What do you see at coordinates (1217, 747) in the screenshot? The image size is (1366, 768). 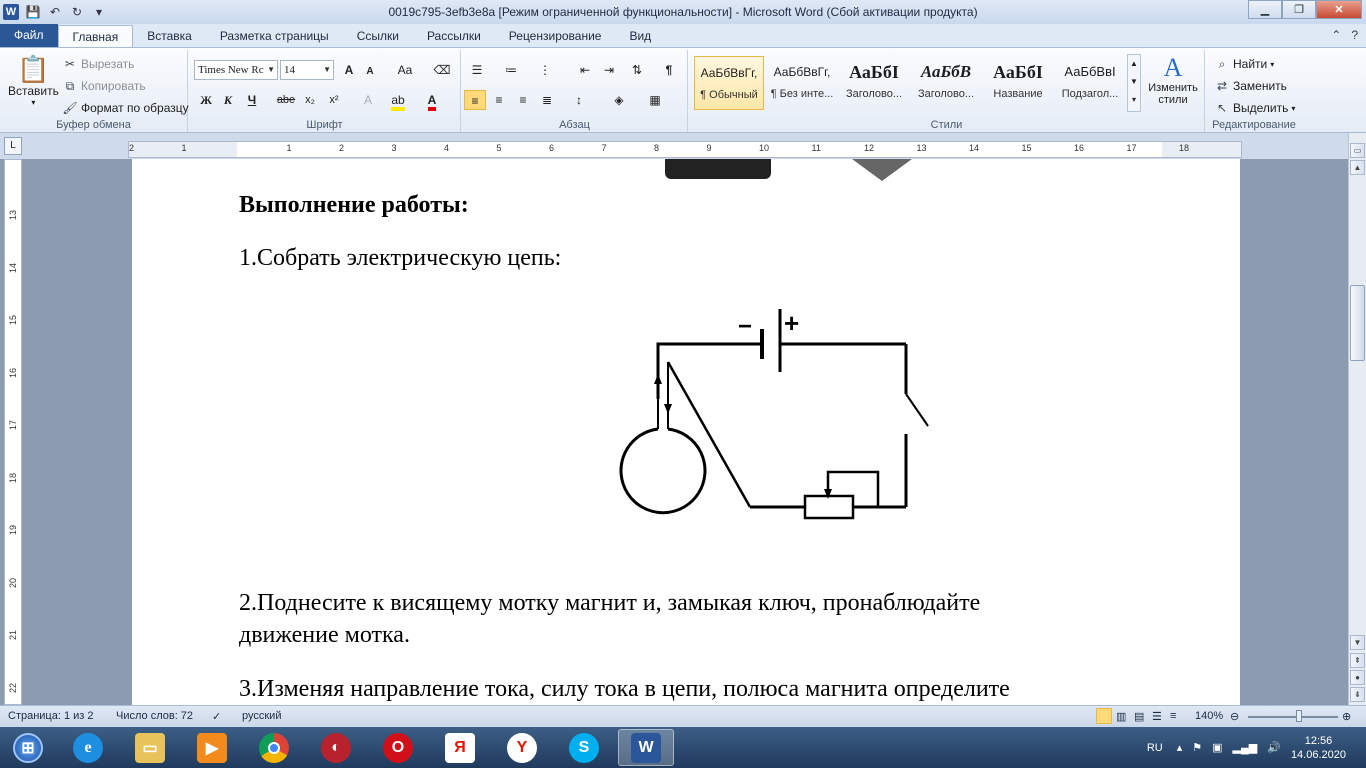 I see `device-icon: ▣` at bounding box center [1217, 747].